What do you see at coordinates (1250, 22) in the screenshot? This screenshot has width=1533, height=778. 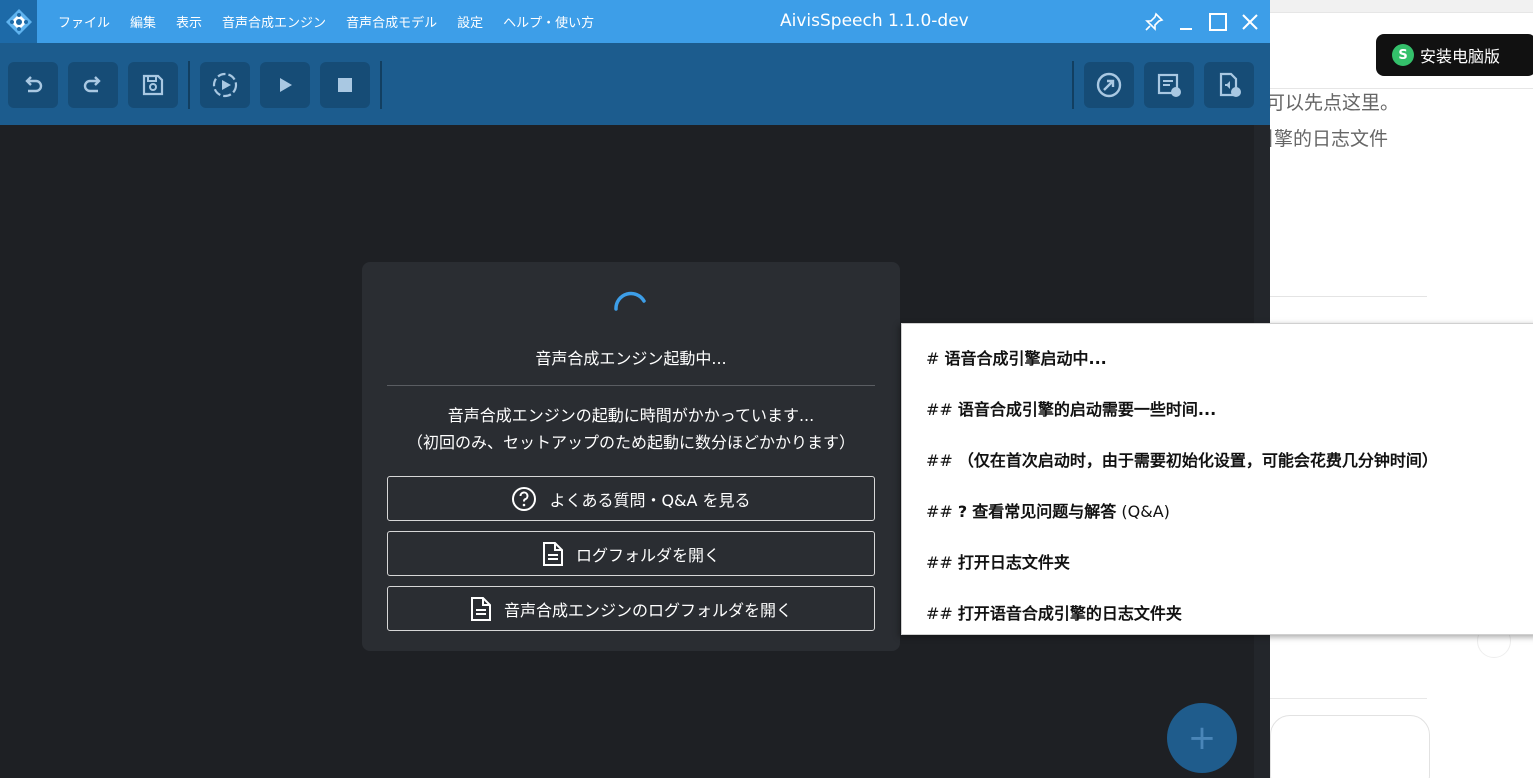 I see `close-icon` at bounding box center [1250, 22].